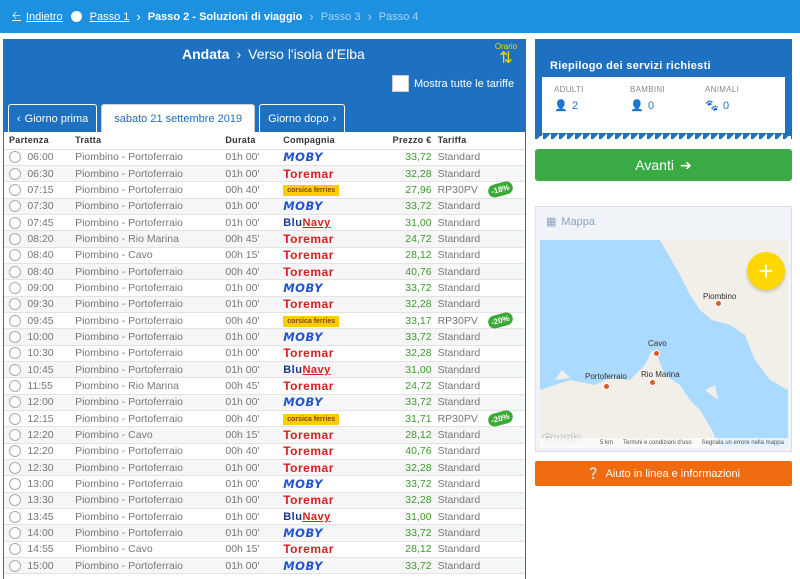 This screenshot has height=579, width=800. I want to click on col-header-badge, so click(506, 141).